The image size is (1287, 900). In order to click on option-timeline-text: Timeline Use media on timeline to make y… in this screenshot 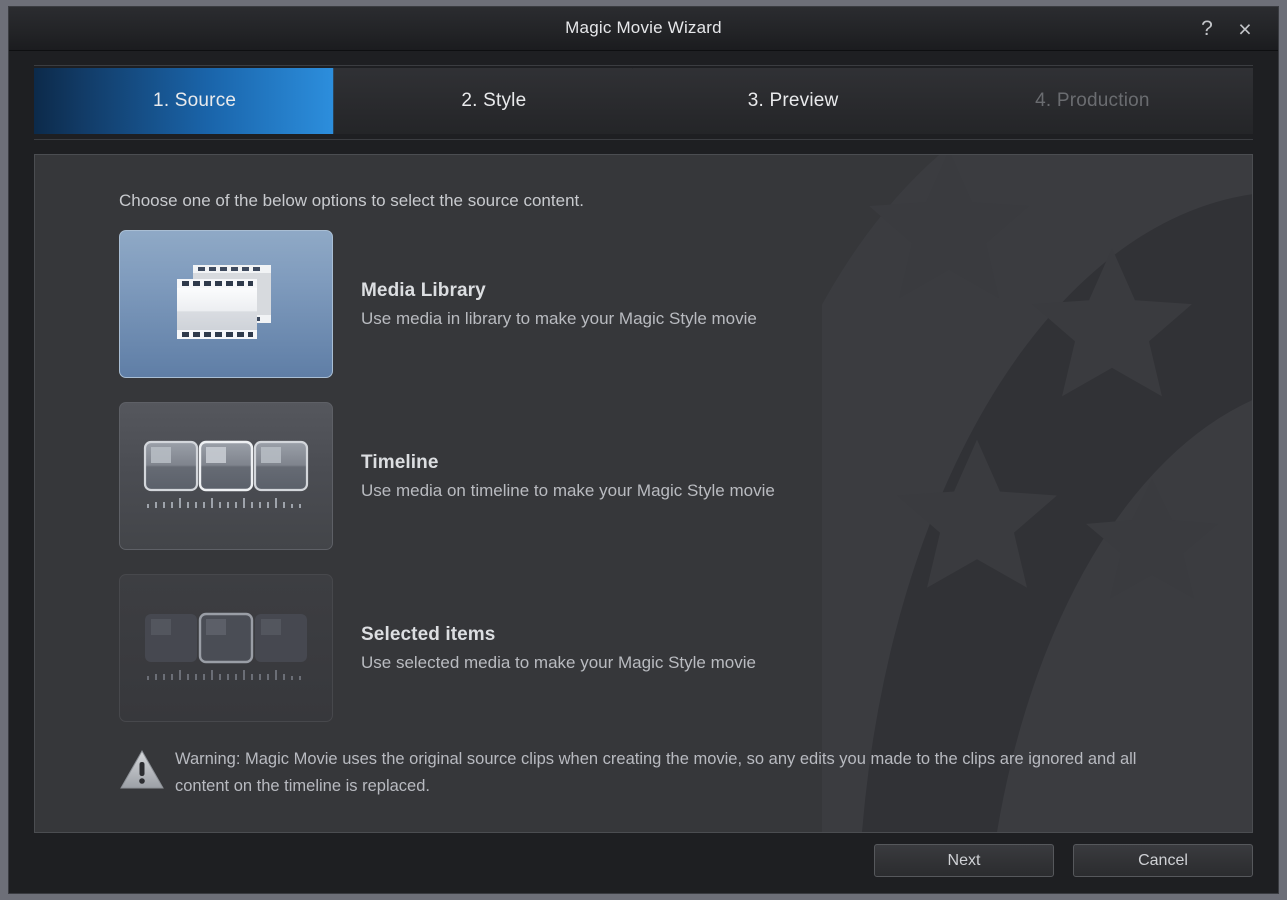, I will do `click(554, 451)`.